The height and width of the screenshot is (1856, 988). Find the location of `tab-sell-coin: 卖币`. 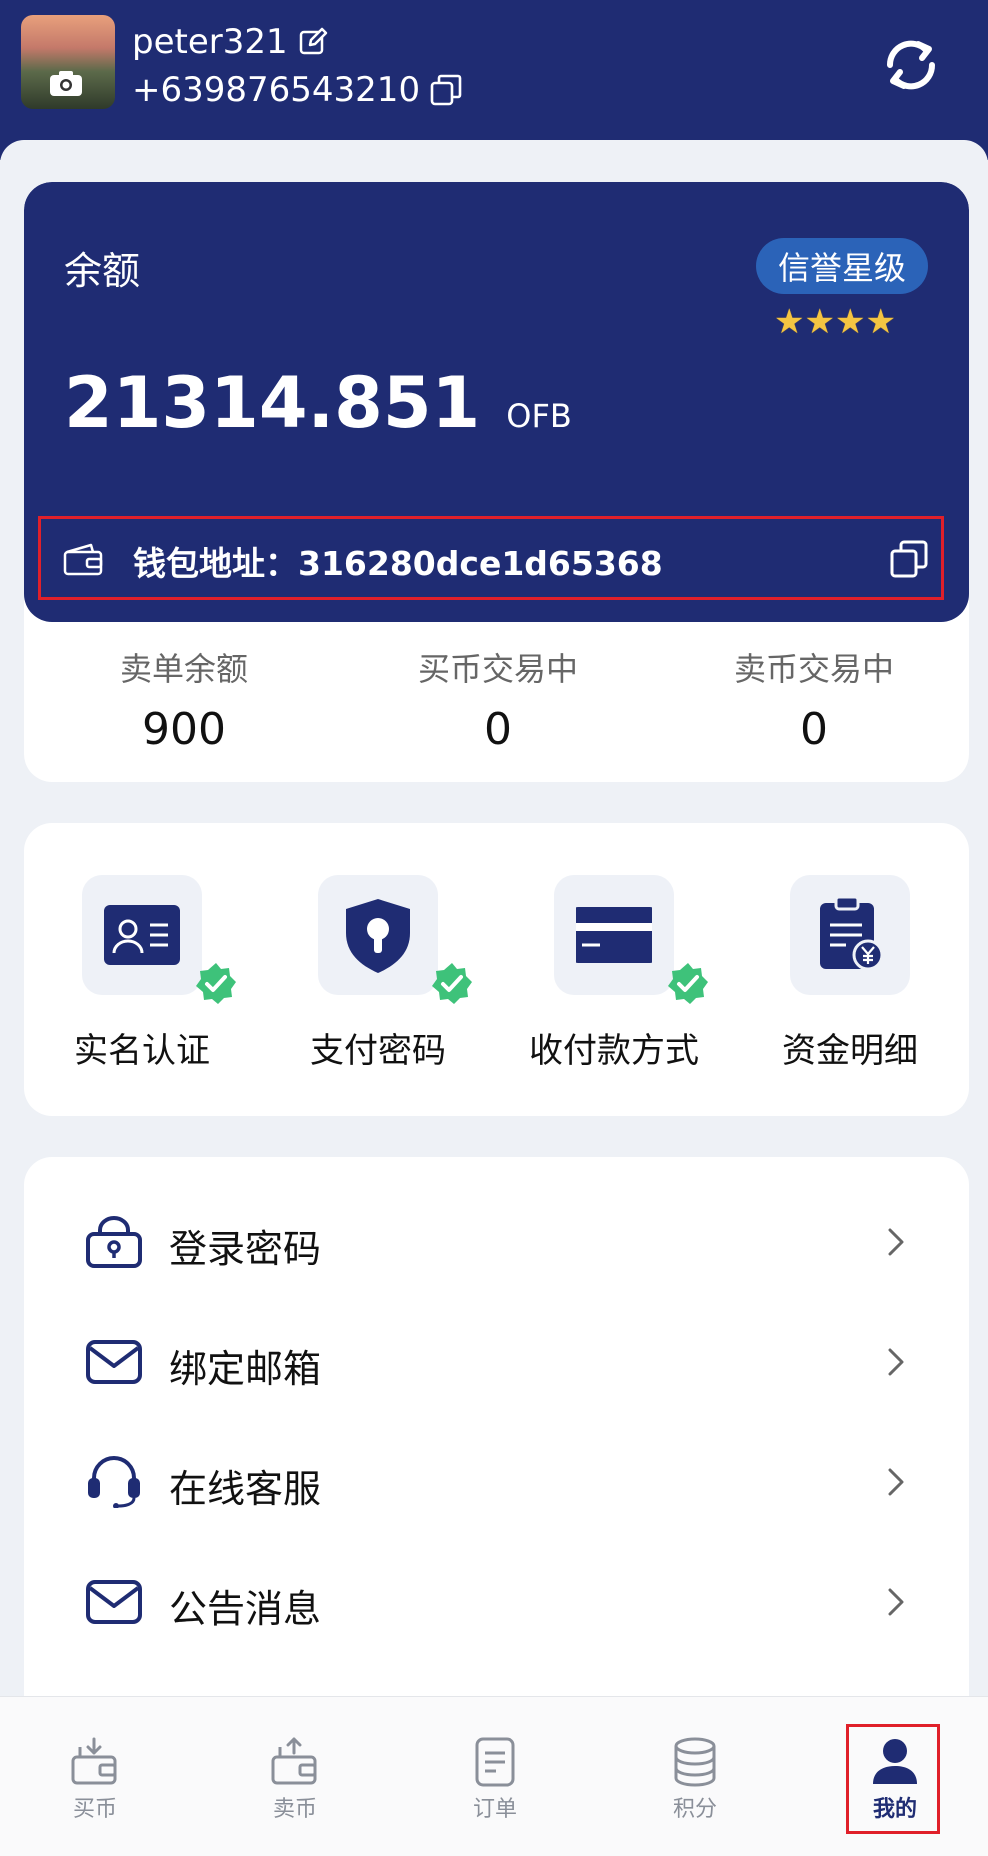

tab-sell-coin: 卖币 is located at coordinates (295, 1780).